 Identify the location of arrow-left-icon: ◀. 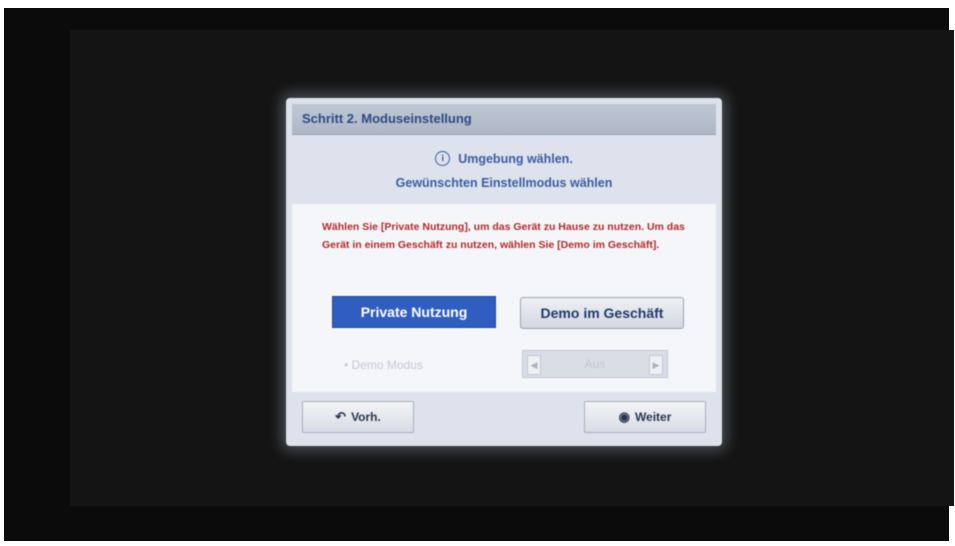
(534, 365).